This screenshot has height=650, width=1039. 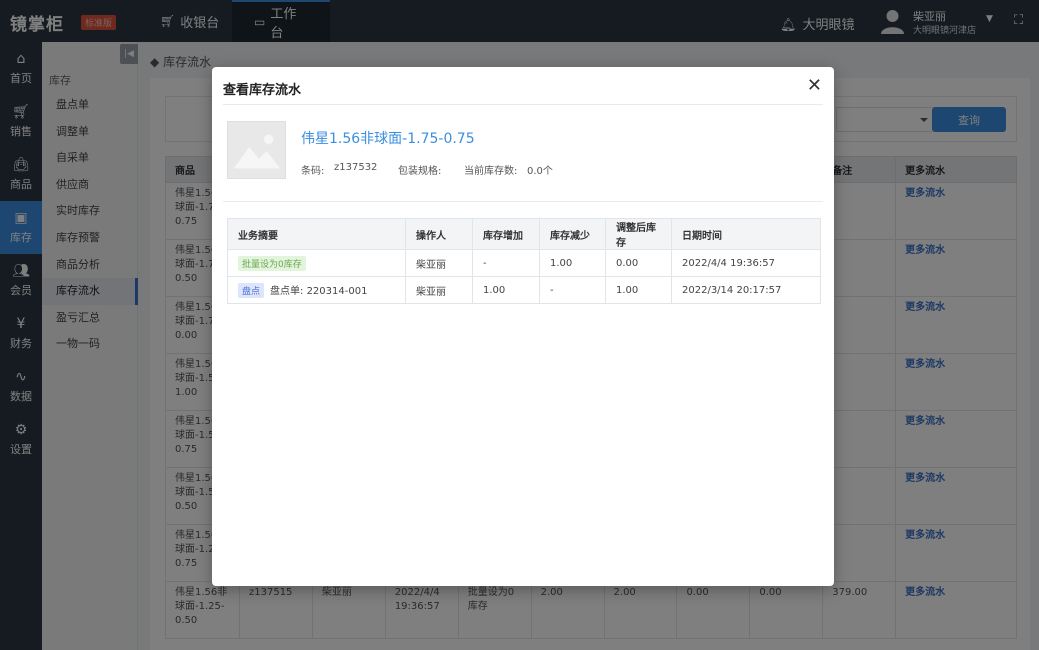 I want to click on summary-cell: 批量设为0库存, so click(x=316, y=263).